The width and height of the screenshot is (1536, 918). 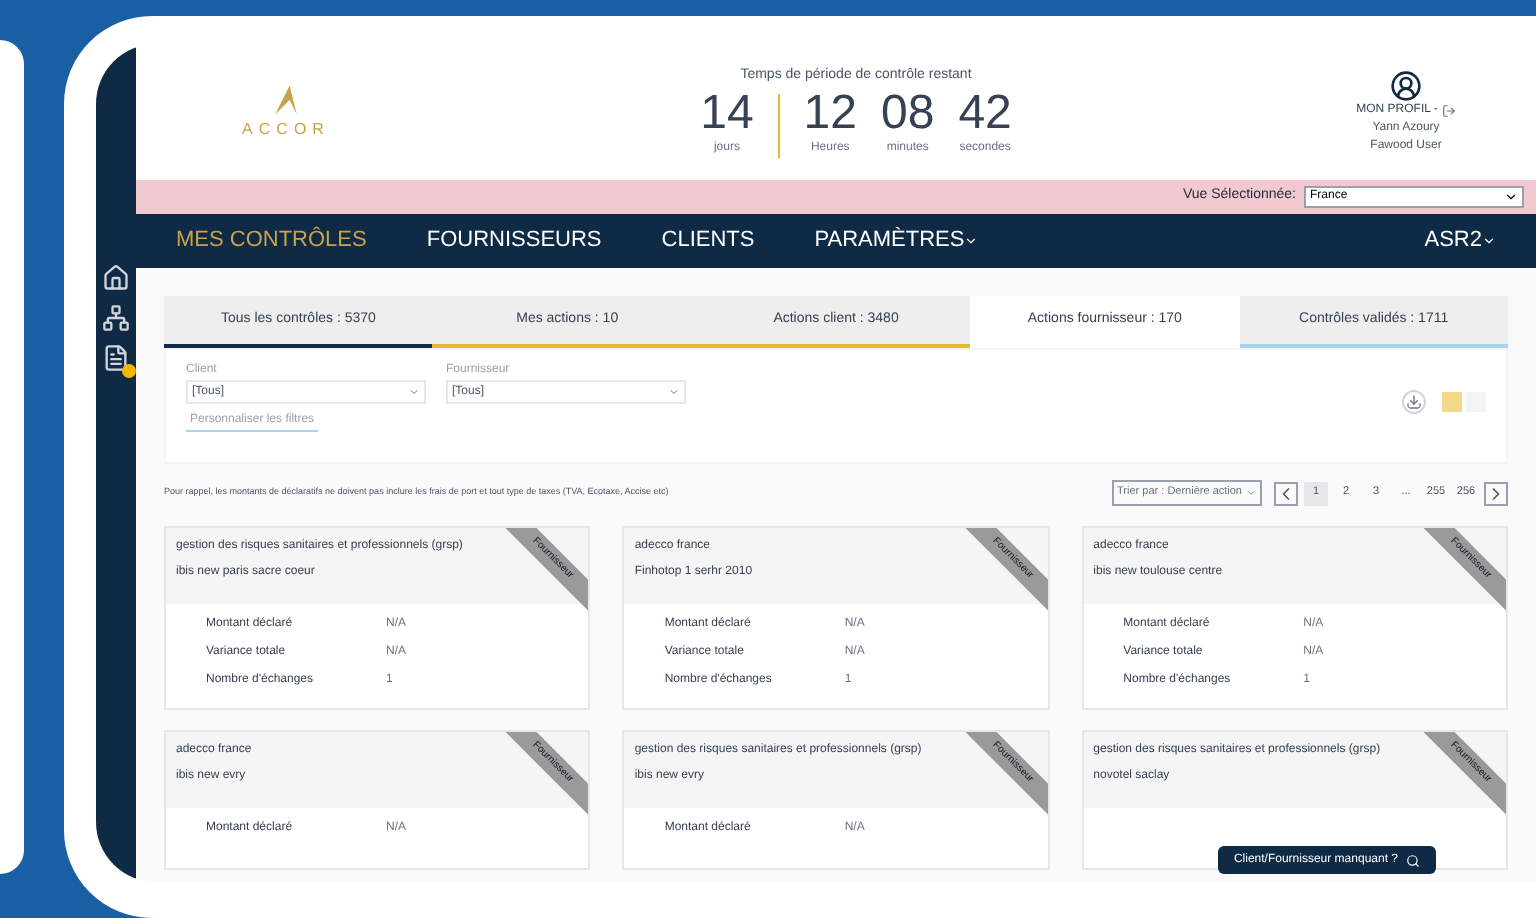 I want to click on nav-item: FOURNISSEURS, so click(x=514, y=241).